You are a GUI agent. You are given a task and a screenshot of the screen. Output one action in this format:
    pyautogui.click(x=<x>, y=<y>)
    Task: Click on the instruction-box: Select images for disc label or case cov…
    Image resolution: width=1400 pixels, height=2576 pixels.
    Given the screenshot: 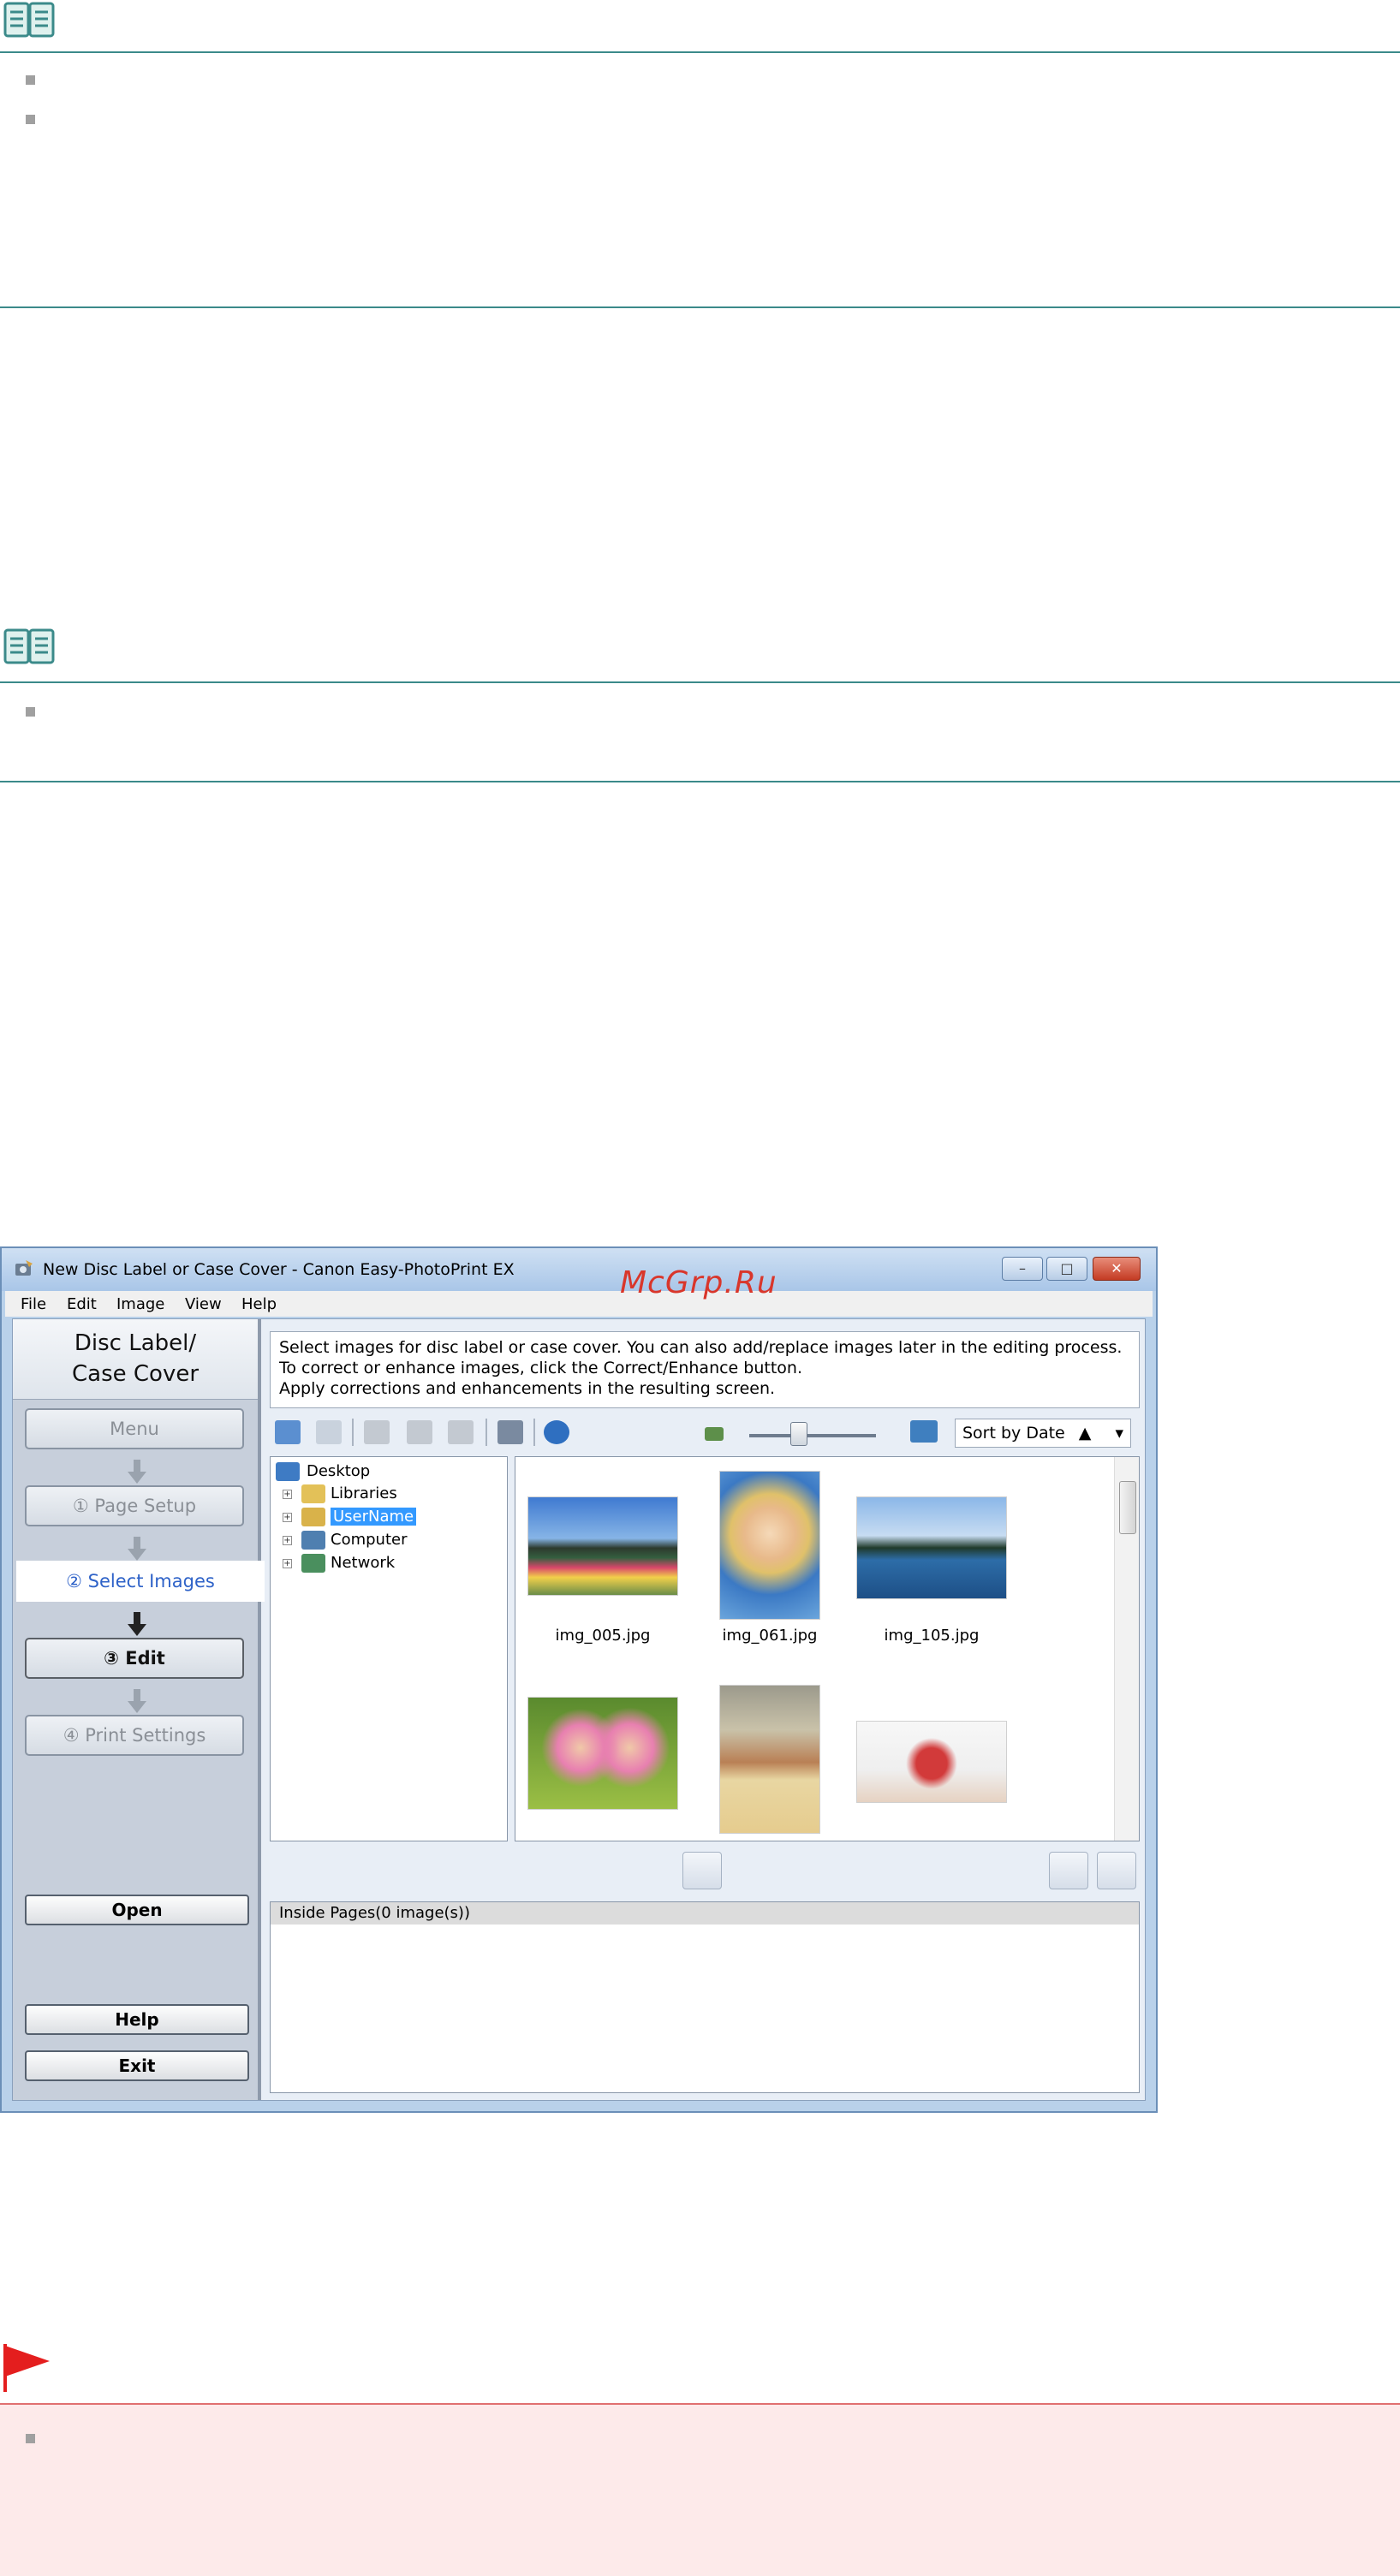 What is the action you would take?
    pyautogui.click(x=705, y=1370)
    